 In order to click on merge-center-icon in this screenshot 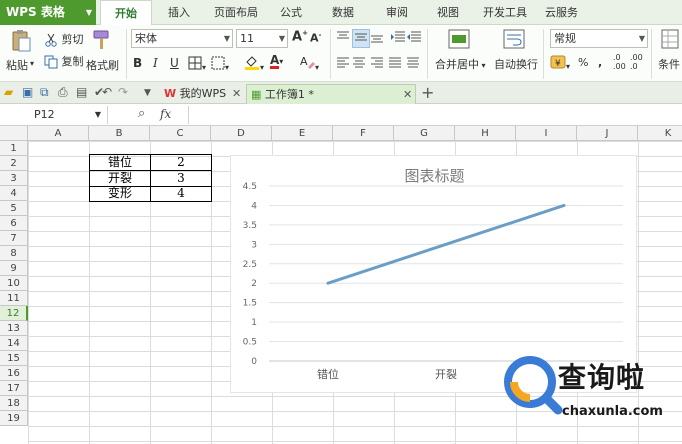, I will do `click(459, 40)`.